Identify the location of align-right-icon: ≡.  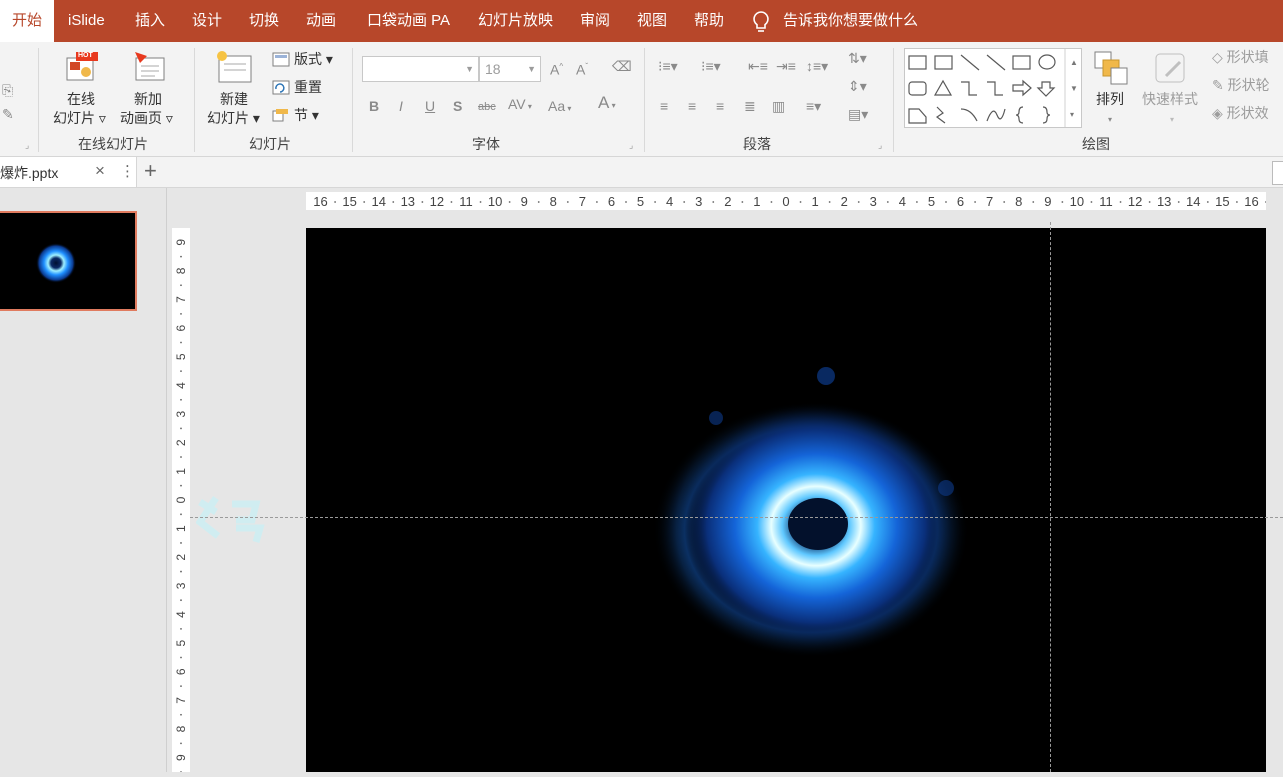
(720, 106).